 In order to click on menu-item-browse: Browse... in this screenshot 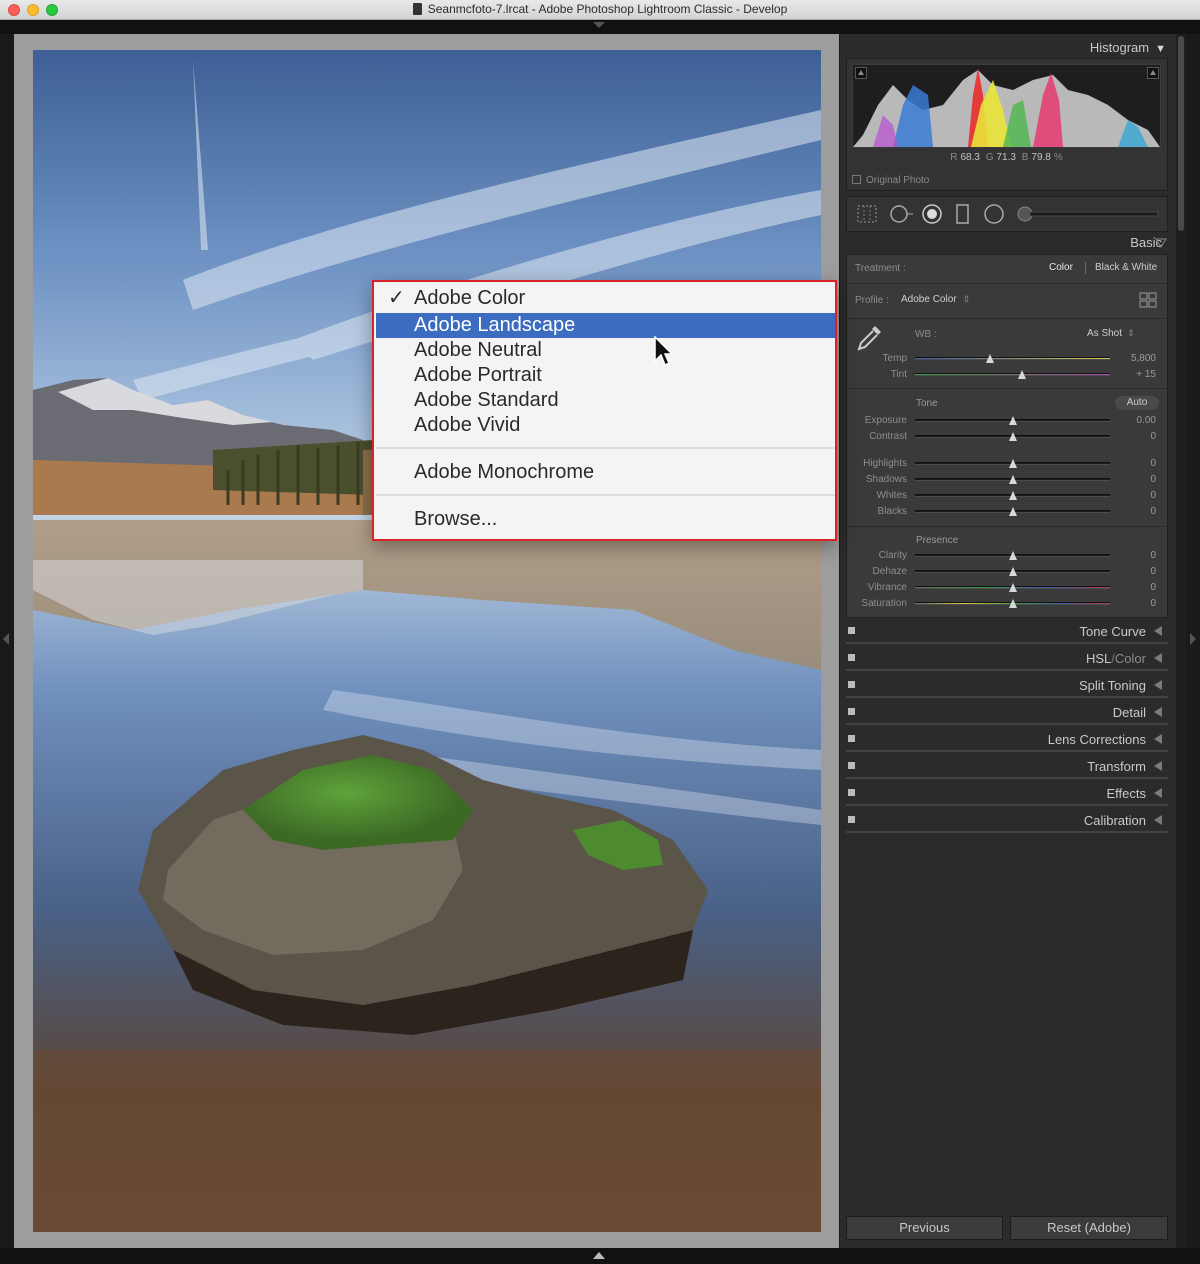, I will do `click(605, 519)`.